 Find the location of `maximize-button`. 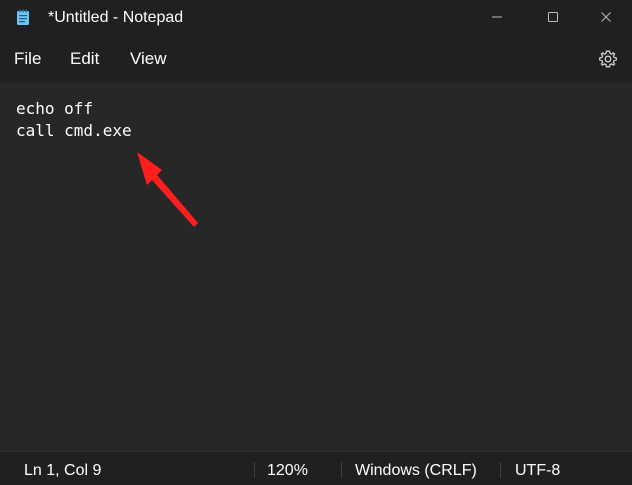

maximize-button is located at coordinates (553, 17).